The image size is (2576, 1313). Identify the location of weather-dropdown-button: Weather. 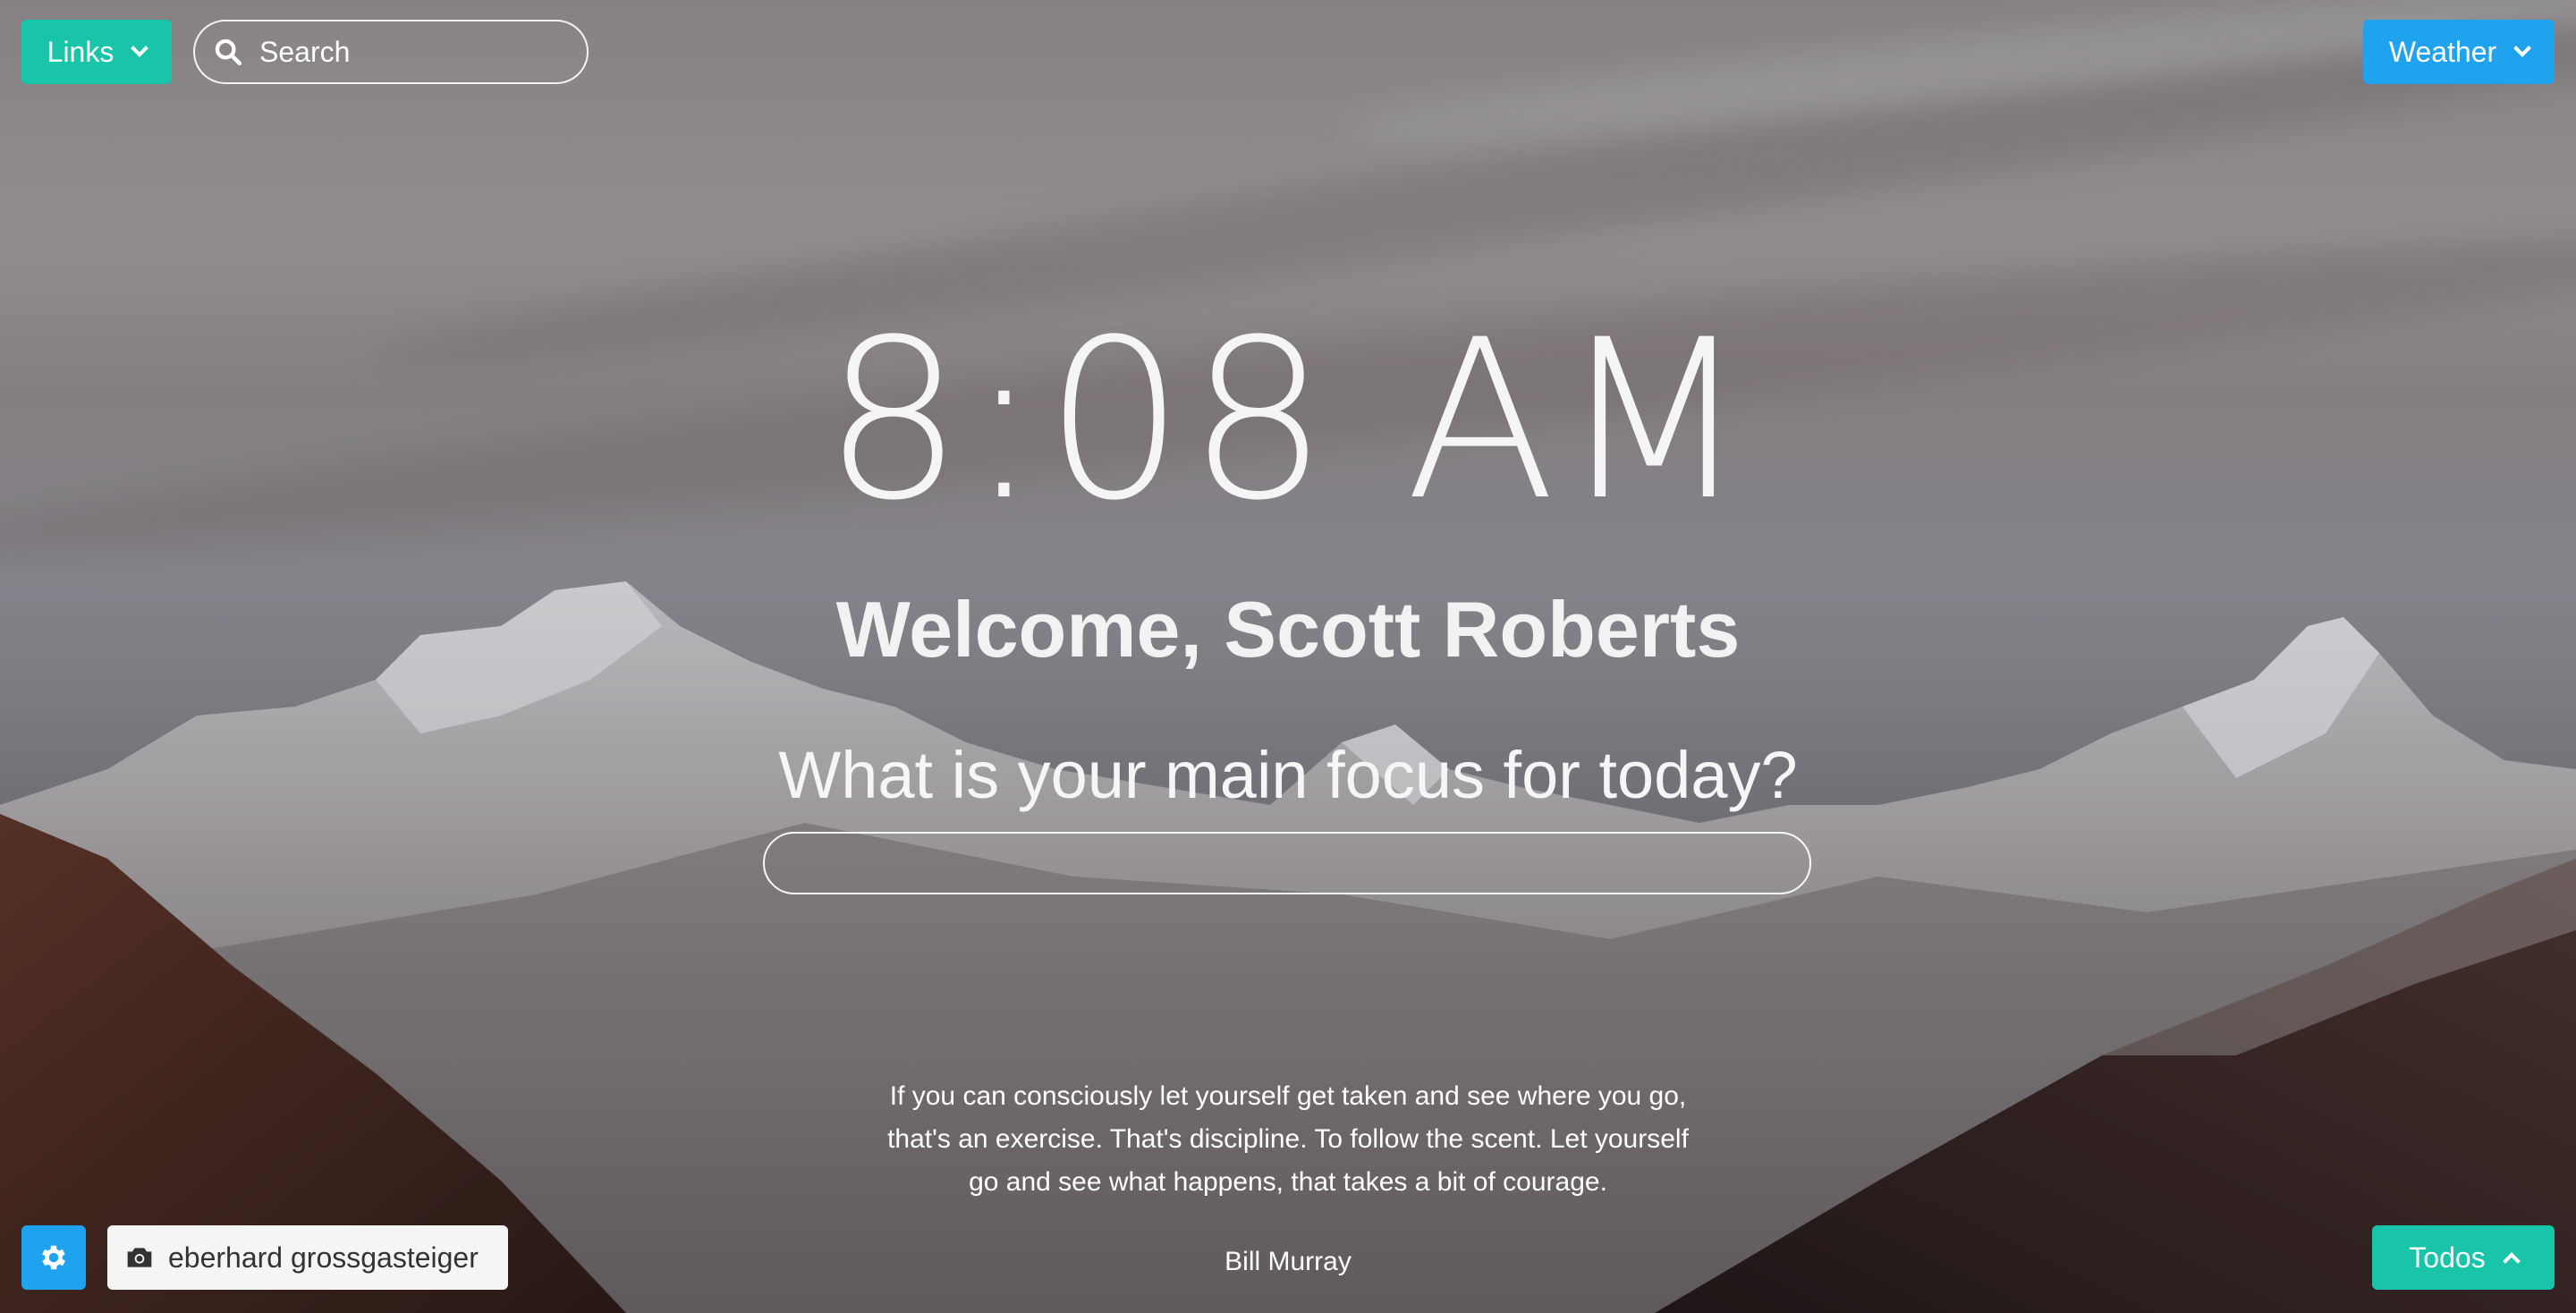
(2459, 52).